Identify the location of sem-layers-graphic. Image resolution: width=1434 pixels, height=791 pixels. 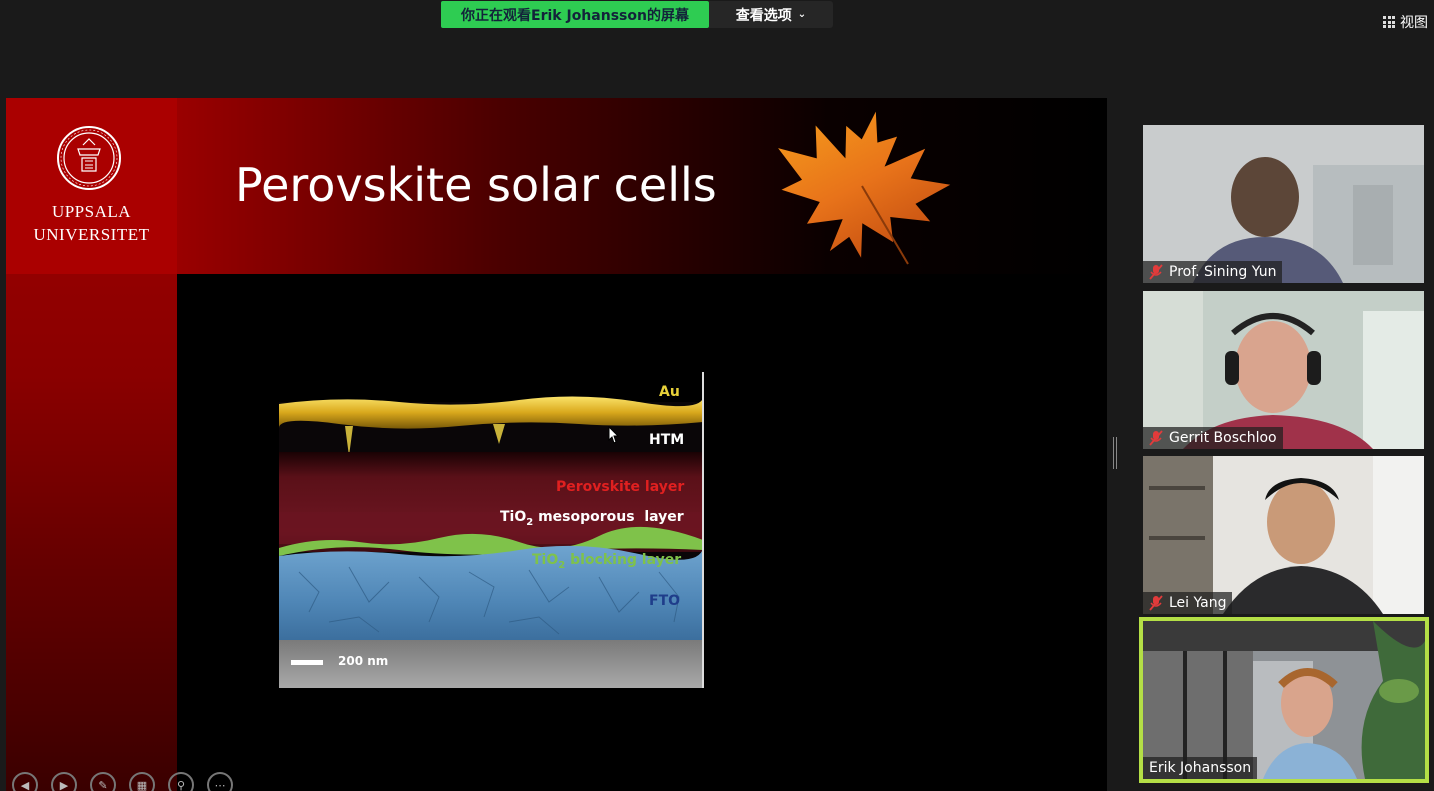
(491, 530).